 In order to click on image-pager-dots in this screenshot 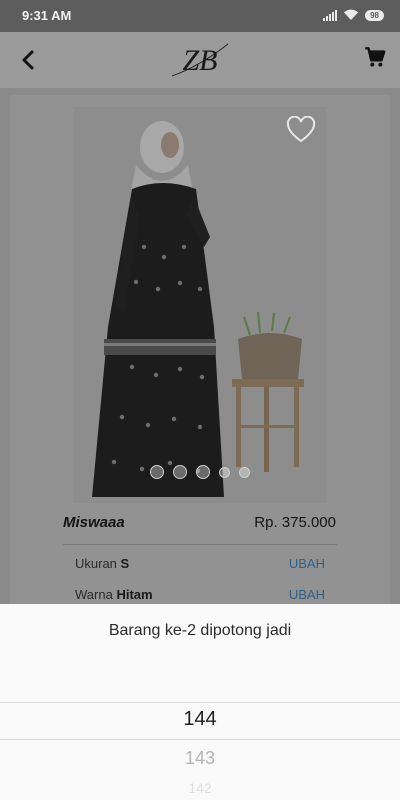, I will do `click(200, 472)`.